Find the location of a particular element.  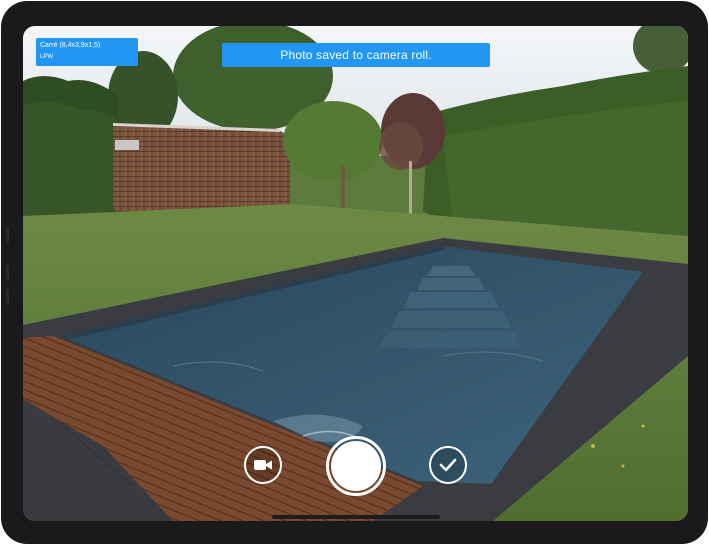

pool-finish-label: LPW is located at coordinates (47, 57).